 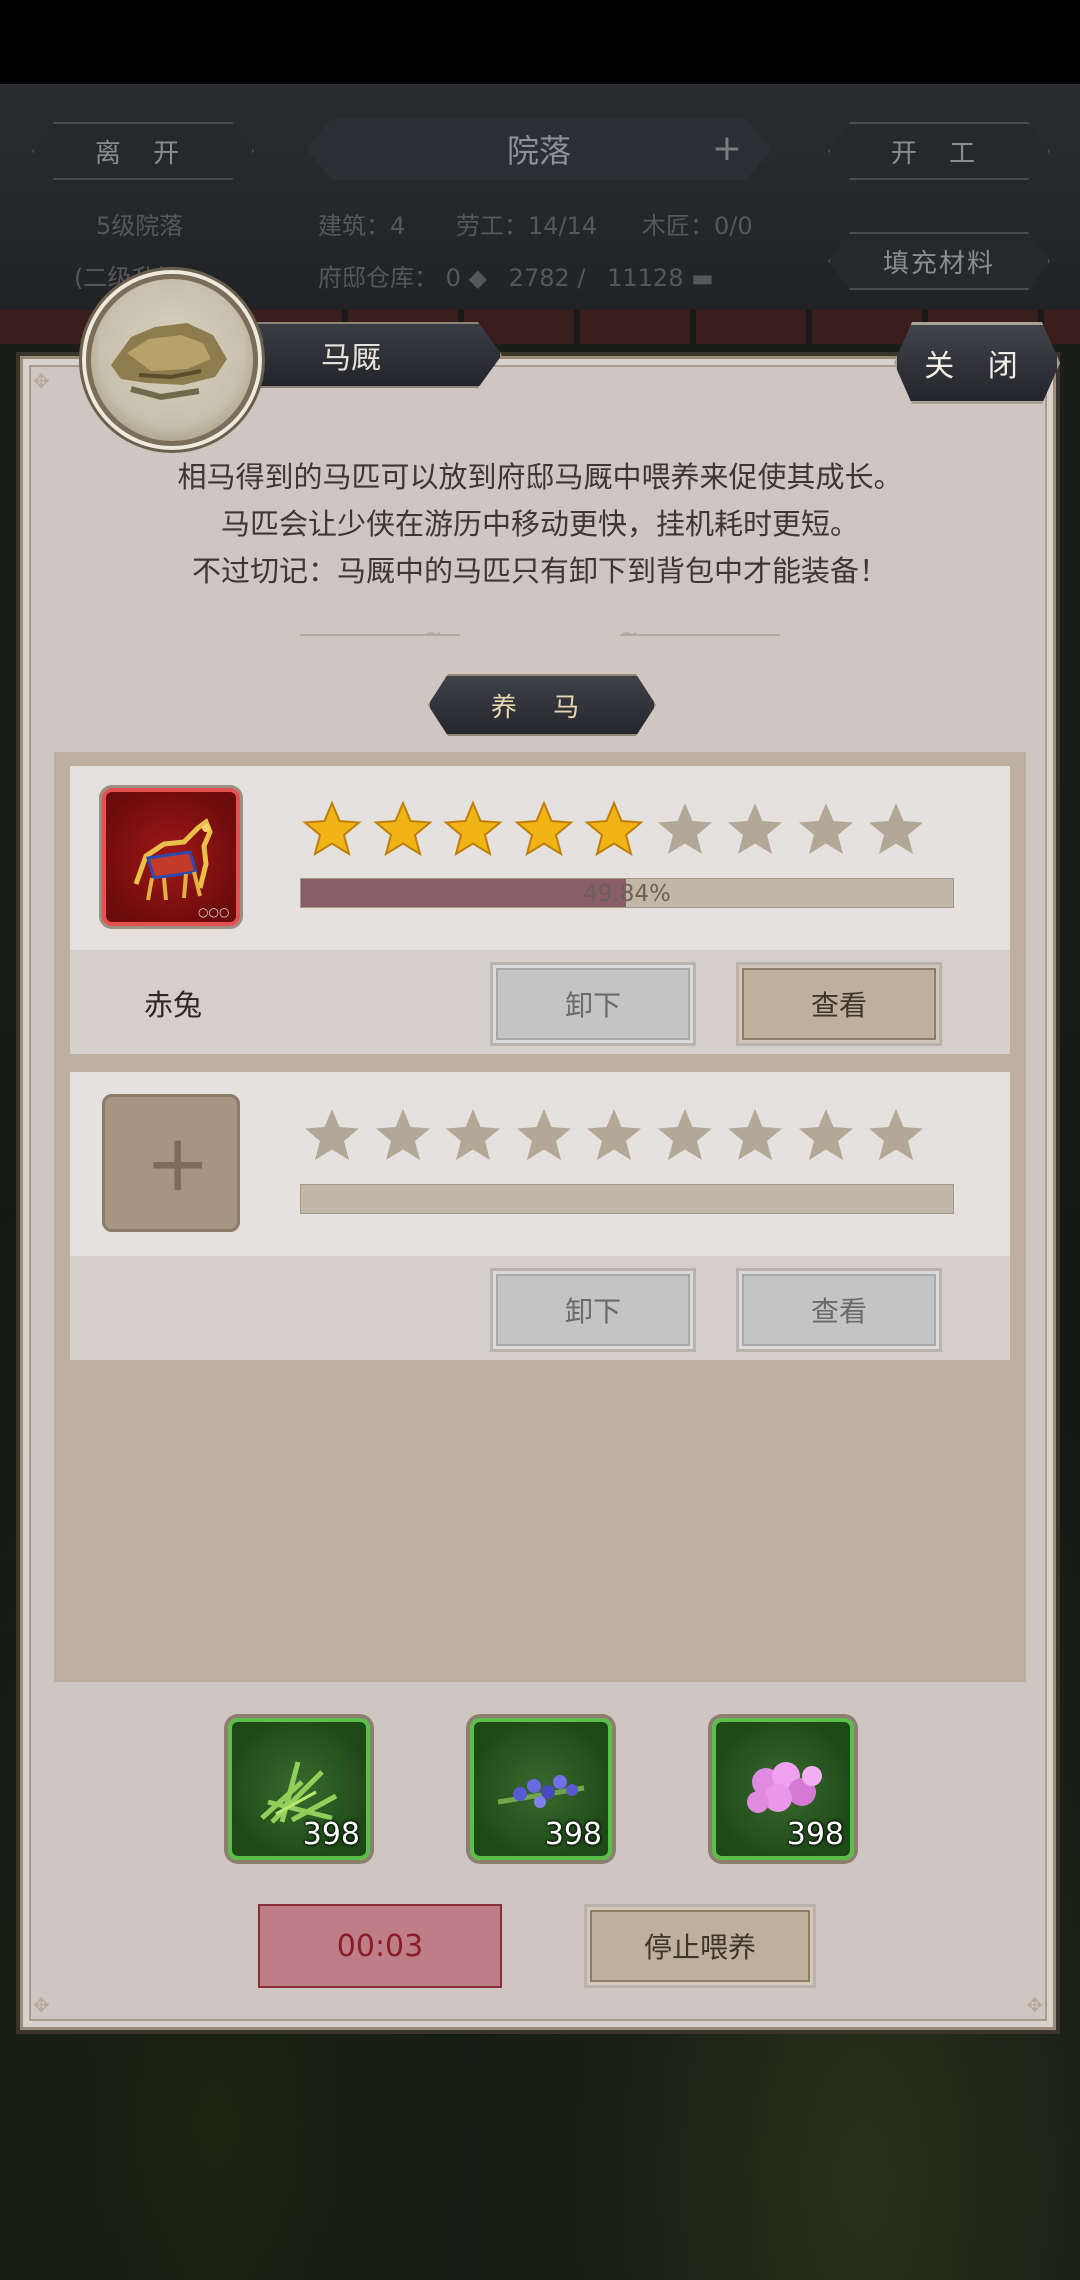 What do you see at coordinates (700, 635) in the screenshot?
I see `divider` at bounding box center [700, 635].